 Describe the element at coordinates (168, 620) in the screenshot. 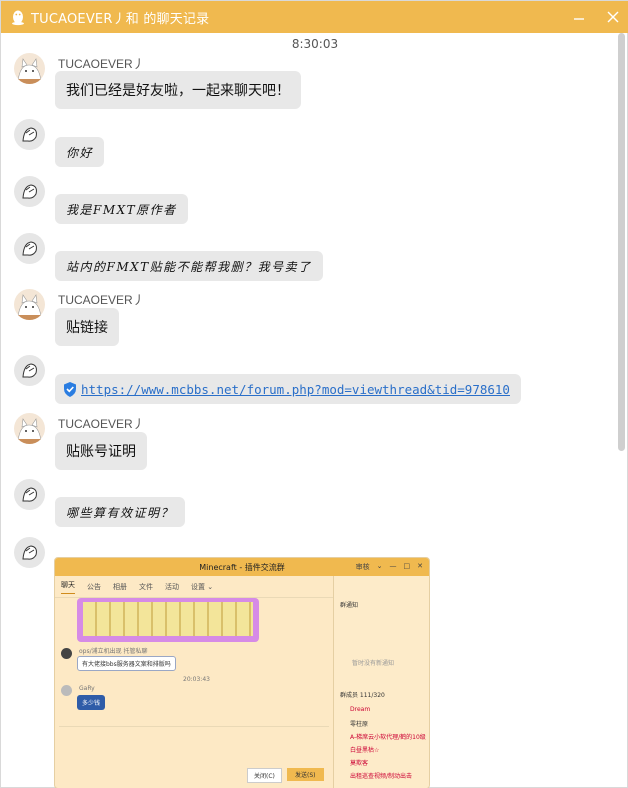

I see `screenshot-sticker-image` at that location.